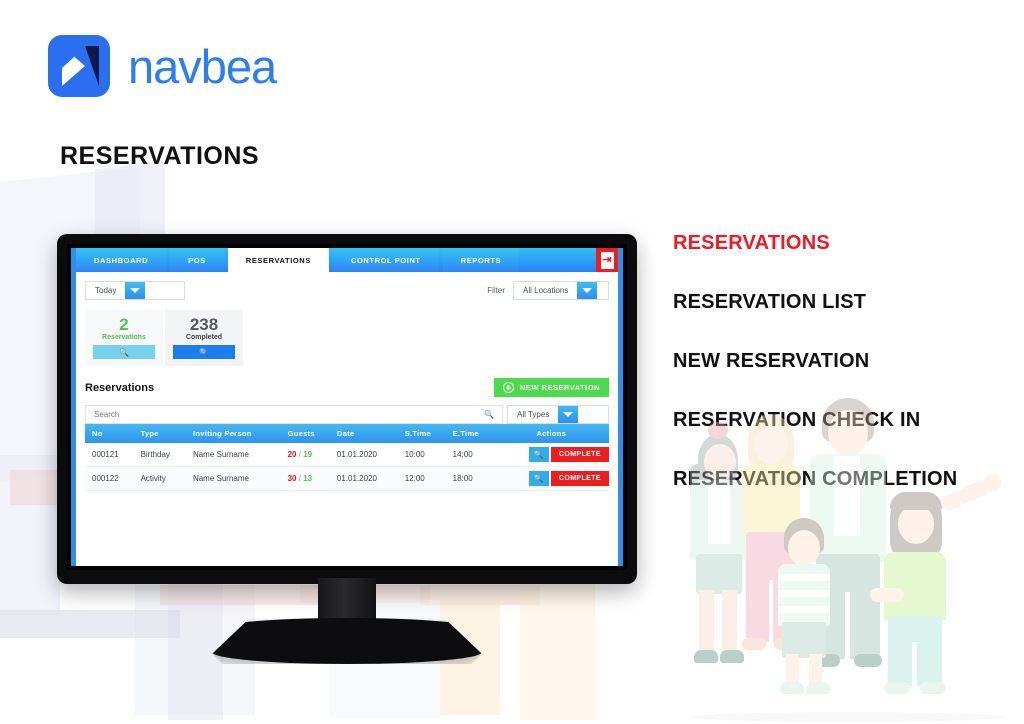 Image resolution: width=1024 pixels, height=724 pixels. What do you see at coordinates (771, 361) in the screenshot?
I see `feature-item-new-reservation: NEW RESERVATION` at bounding box center [771, 361].